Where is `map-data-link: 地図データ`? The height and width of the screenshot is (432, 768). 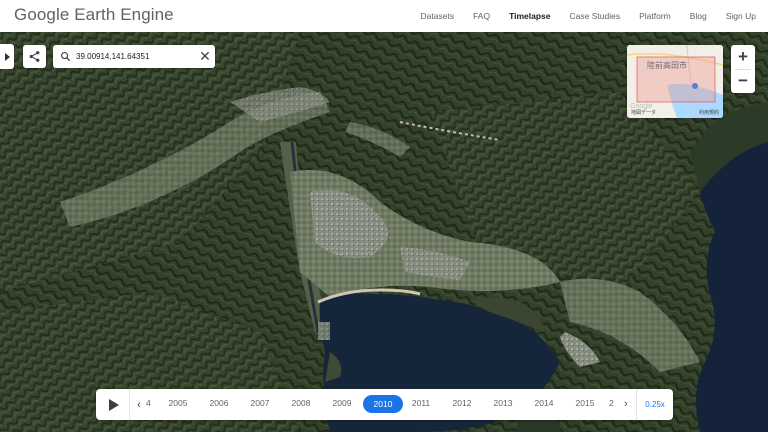
map-data-link: 地図データ is located at coordinates (643, 112).